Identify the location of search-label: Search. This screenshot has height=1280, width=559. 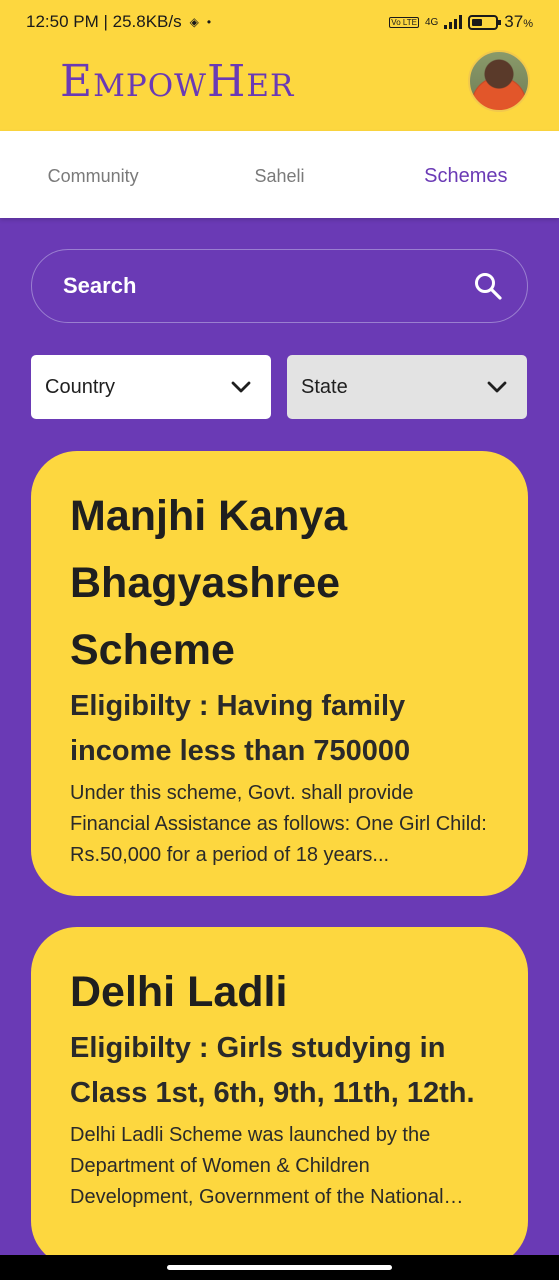
(100, 285).